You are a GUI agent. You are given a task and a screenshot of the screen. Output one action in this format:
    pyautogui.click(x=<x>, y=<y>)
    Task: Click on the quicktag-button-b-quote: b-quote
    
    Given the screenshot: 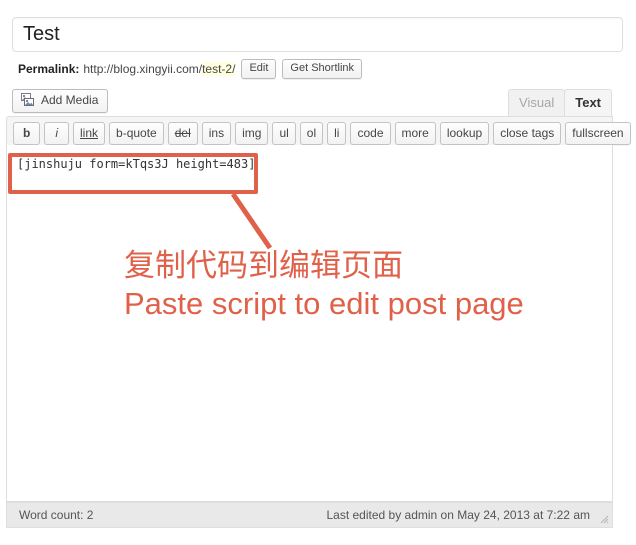 What is the action you would take?
    pyautogui.click(x=136, y=133)
    